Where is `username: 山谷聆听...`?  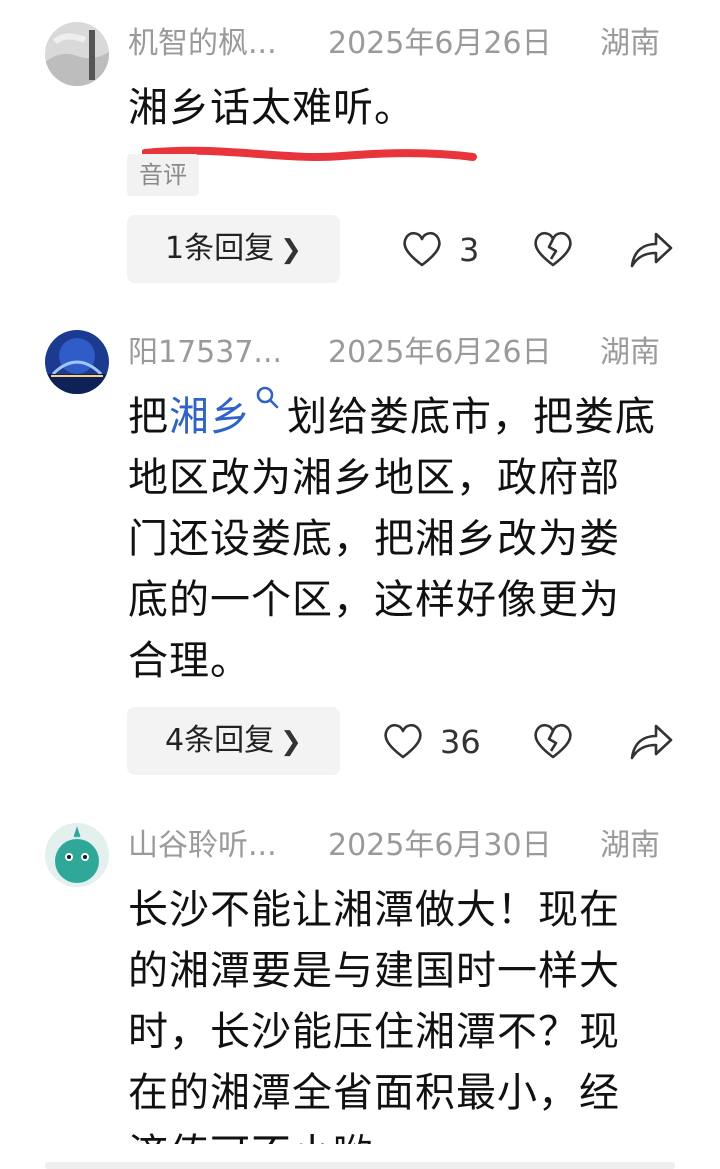
username: 山谷聆听... is located at coordinates (223, 846).